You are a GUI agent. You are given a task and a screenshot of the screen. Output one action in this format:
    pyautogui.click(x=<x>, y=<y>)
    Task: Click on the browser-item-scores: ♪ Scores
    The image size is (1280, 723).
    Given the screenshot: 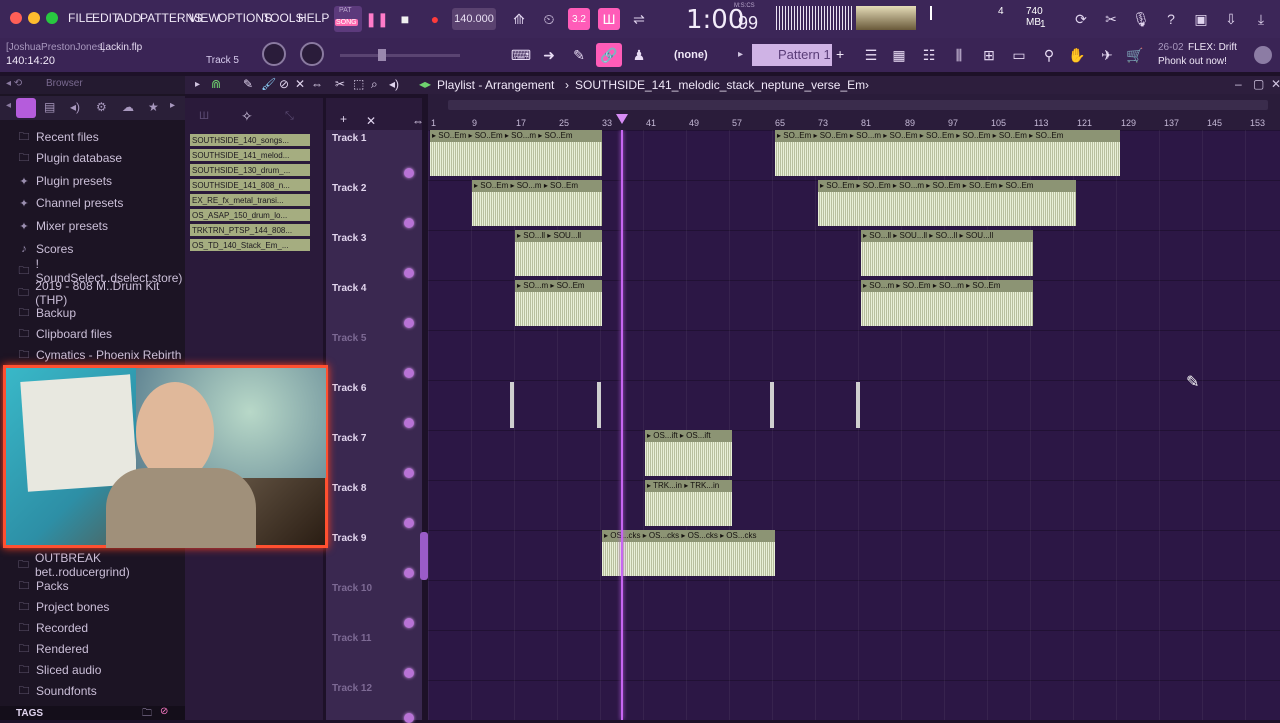 What is the action you would take?
    pyautogui.click(x=45, y=249)
    